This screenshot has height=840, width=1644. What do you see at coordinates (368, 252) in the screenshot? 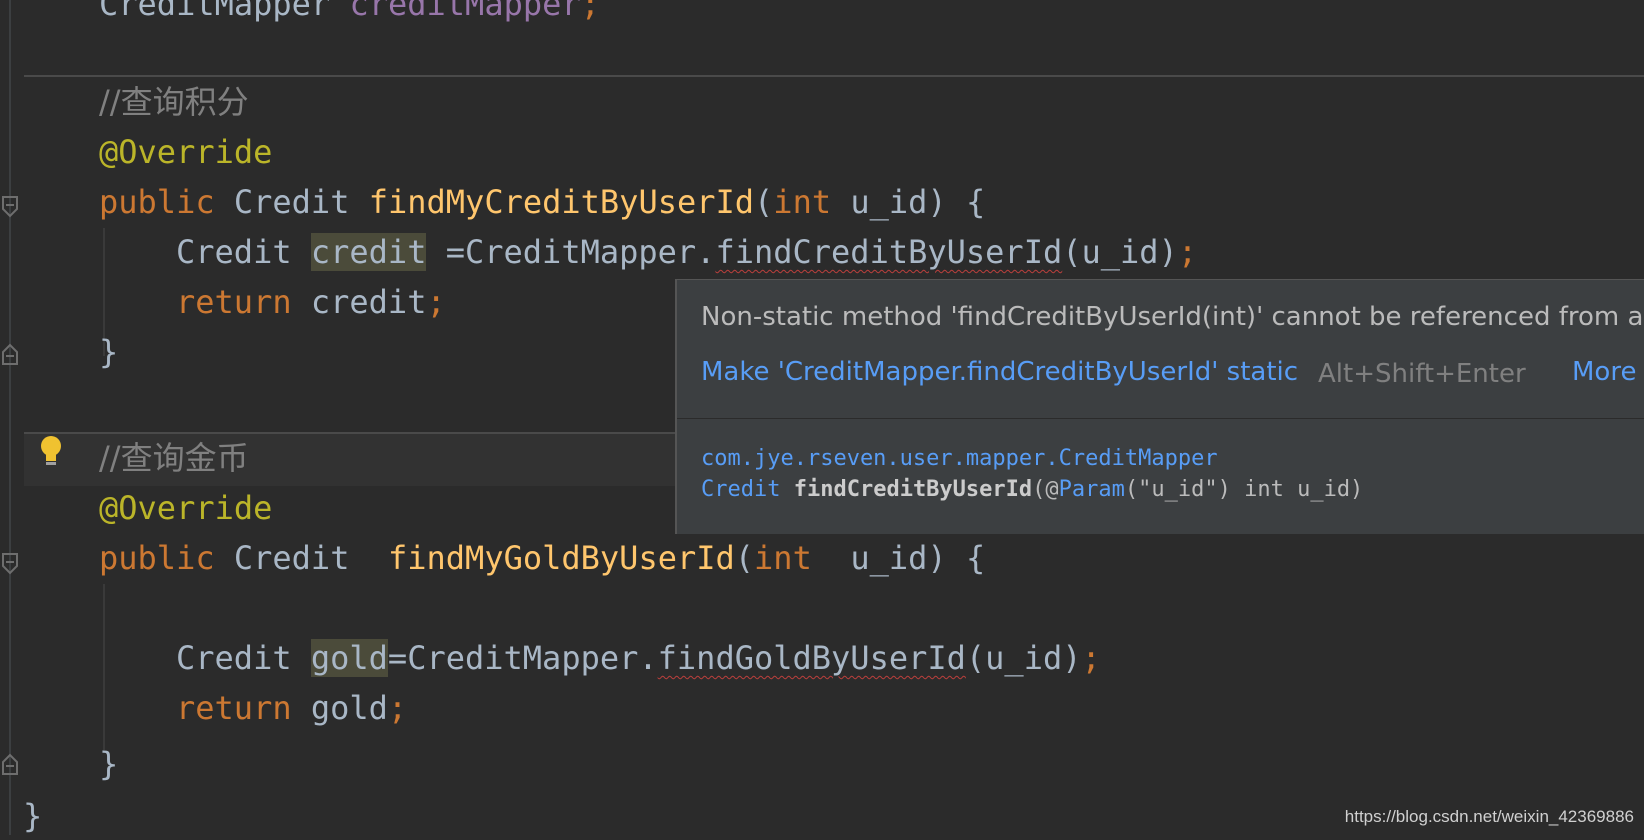
I see `variable-usage-highlight: credit` at bounding box center [368, 252].